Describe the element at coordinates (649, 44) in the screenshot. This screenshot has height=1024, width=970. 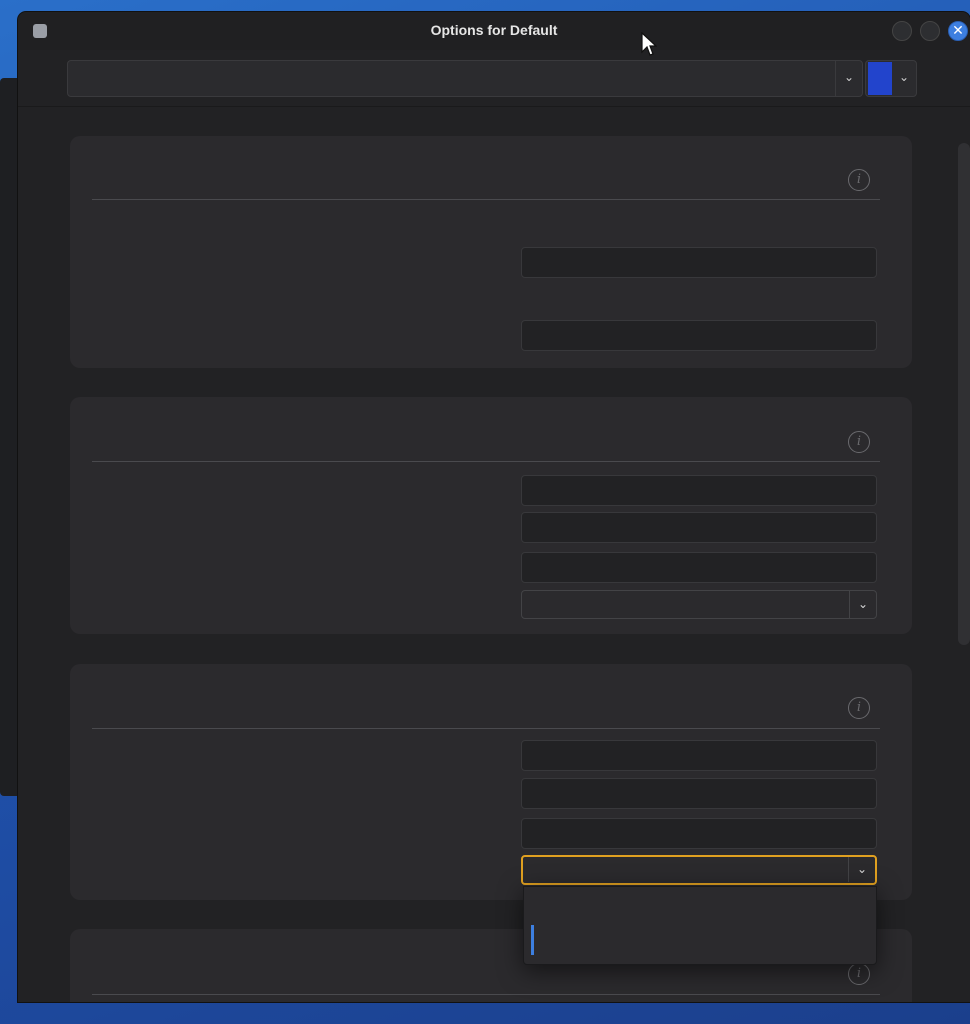
I see `mouse-pointer-icon` at that location.